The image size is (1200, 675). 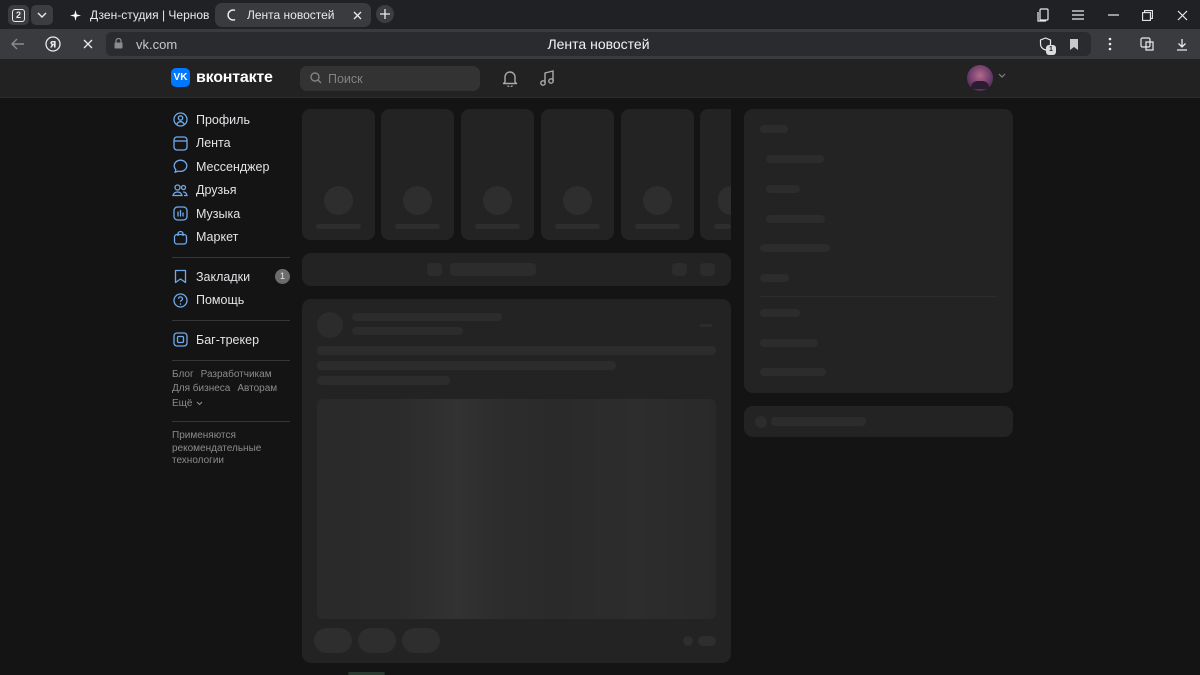 I want to click on yandex-button: Я, so click(x=53, y=44).